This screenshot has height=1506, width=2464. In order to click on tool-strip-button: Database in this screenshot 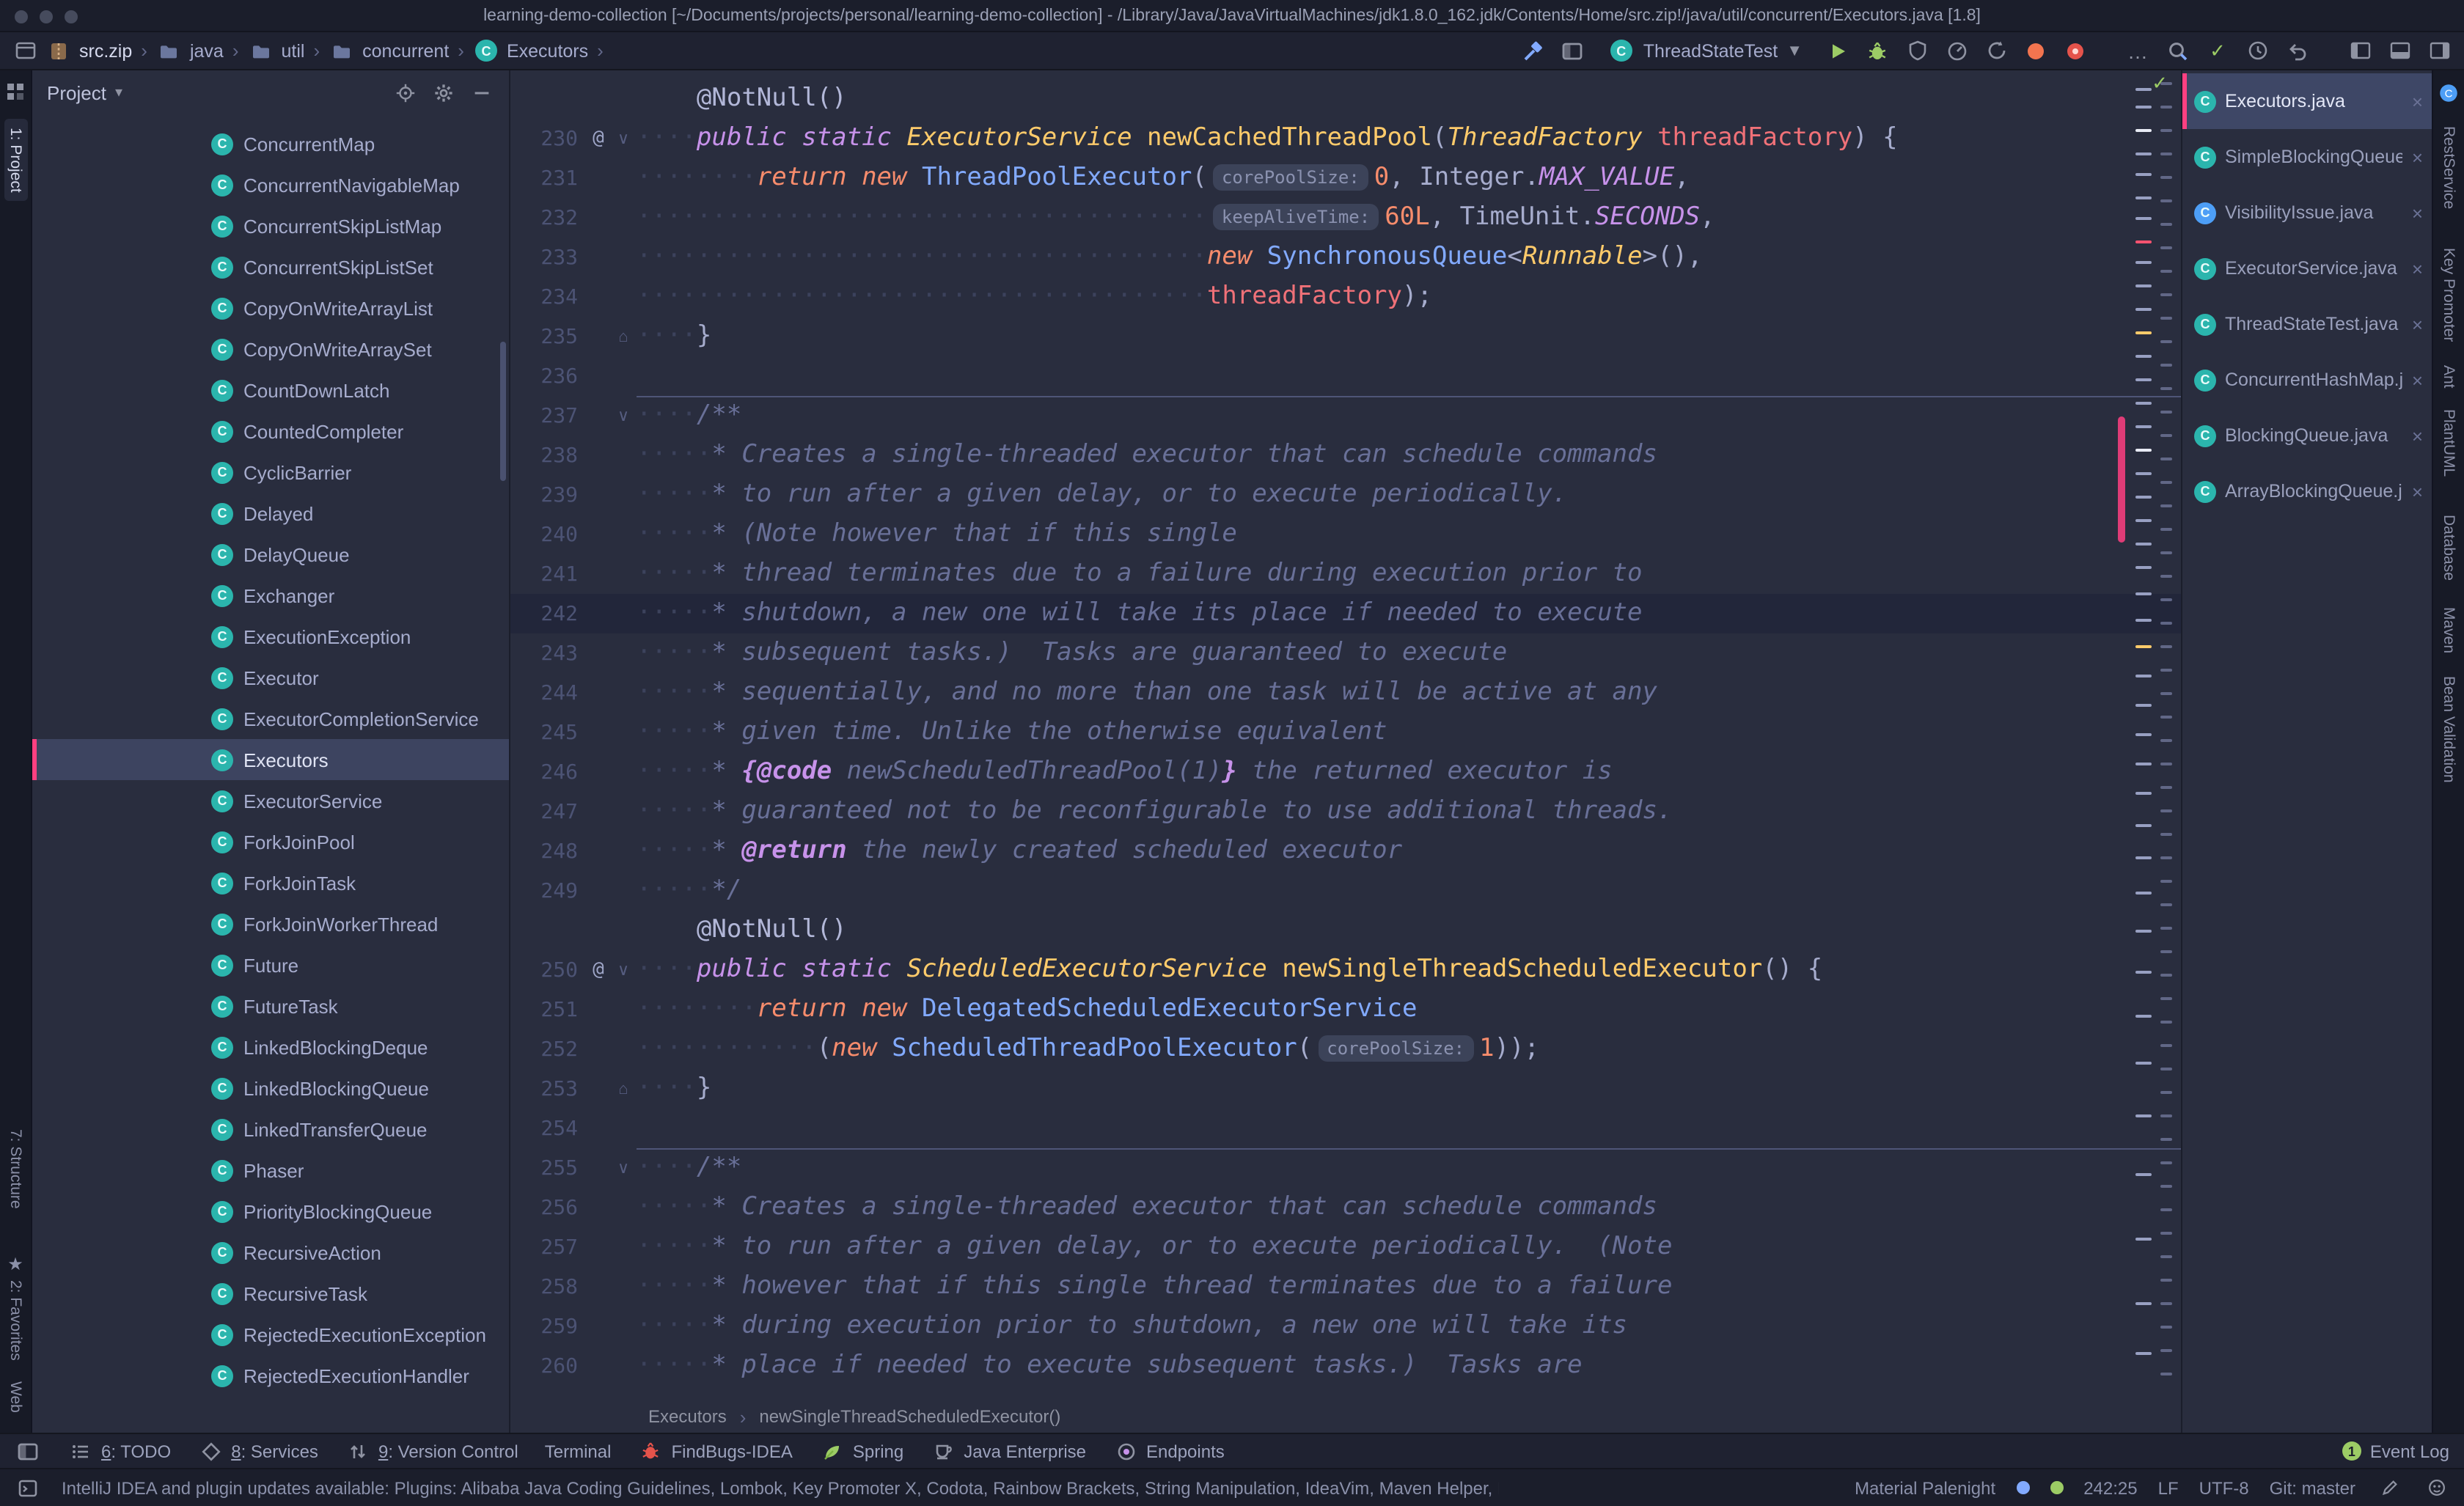, I will do `click(2448, 547)`.